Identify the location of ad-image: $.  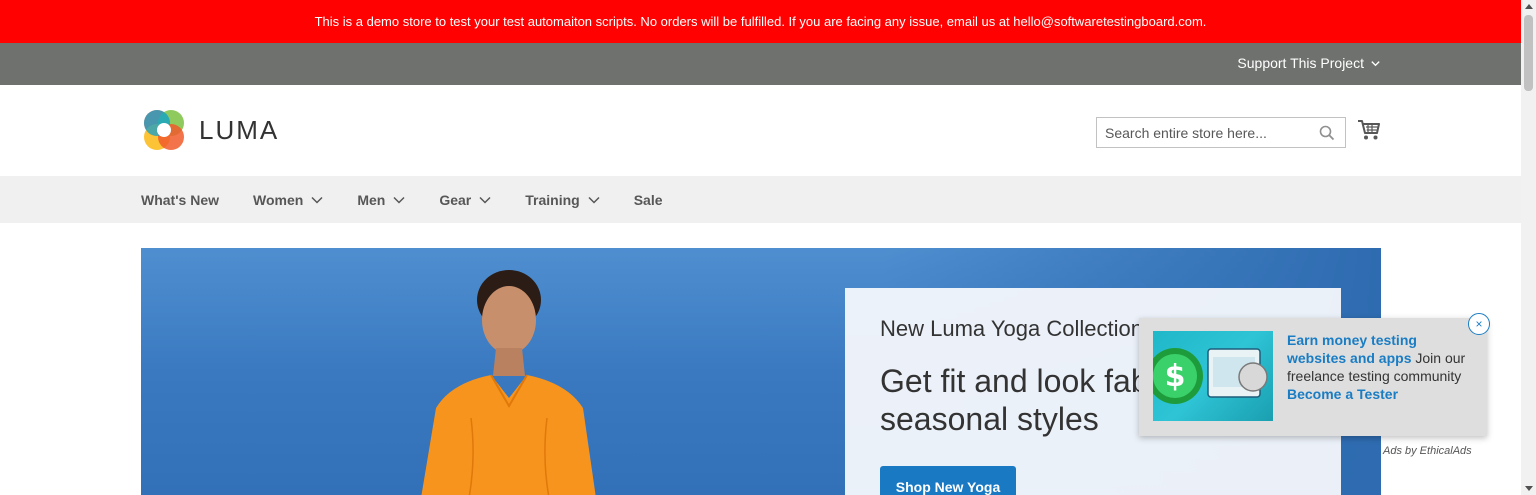
(1213, 376).